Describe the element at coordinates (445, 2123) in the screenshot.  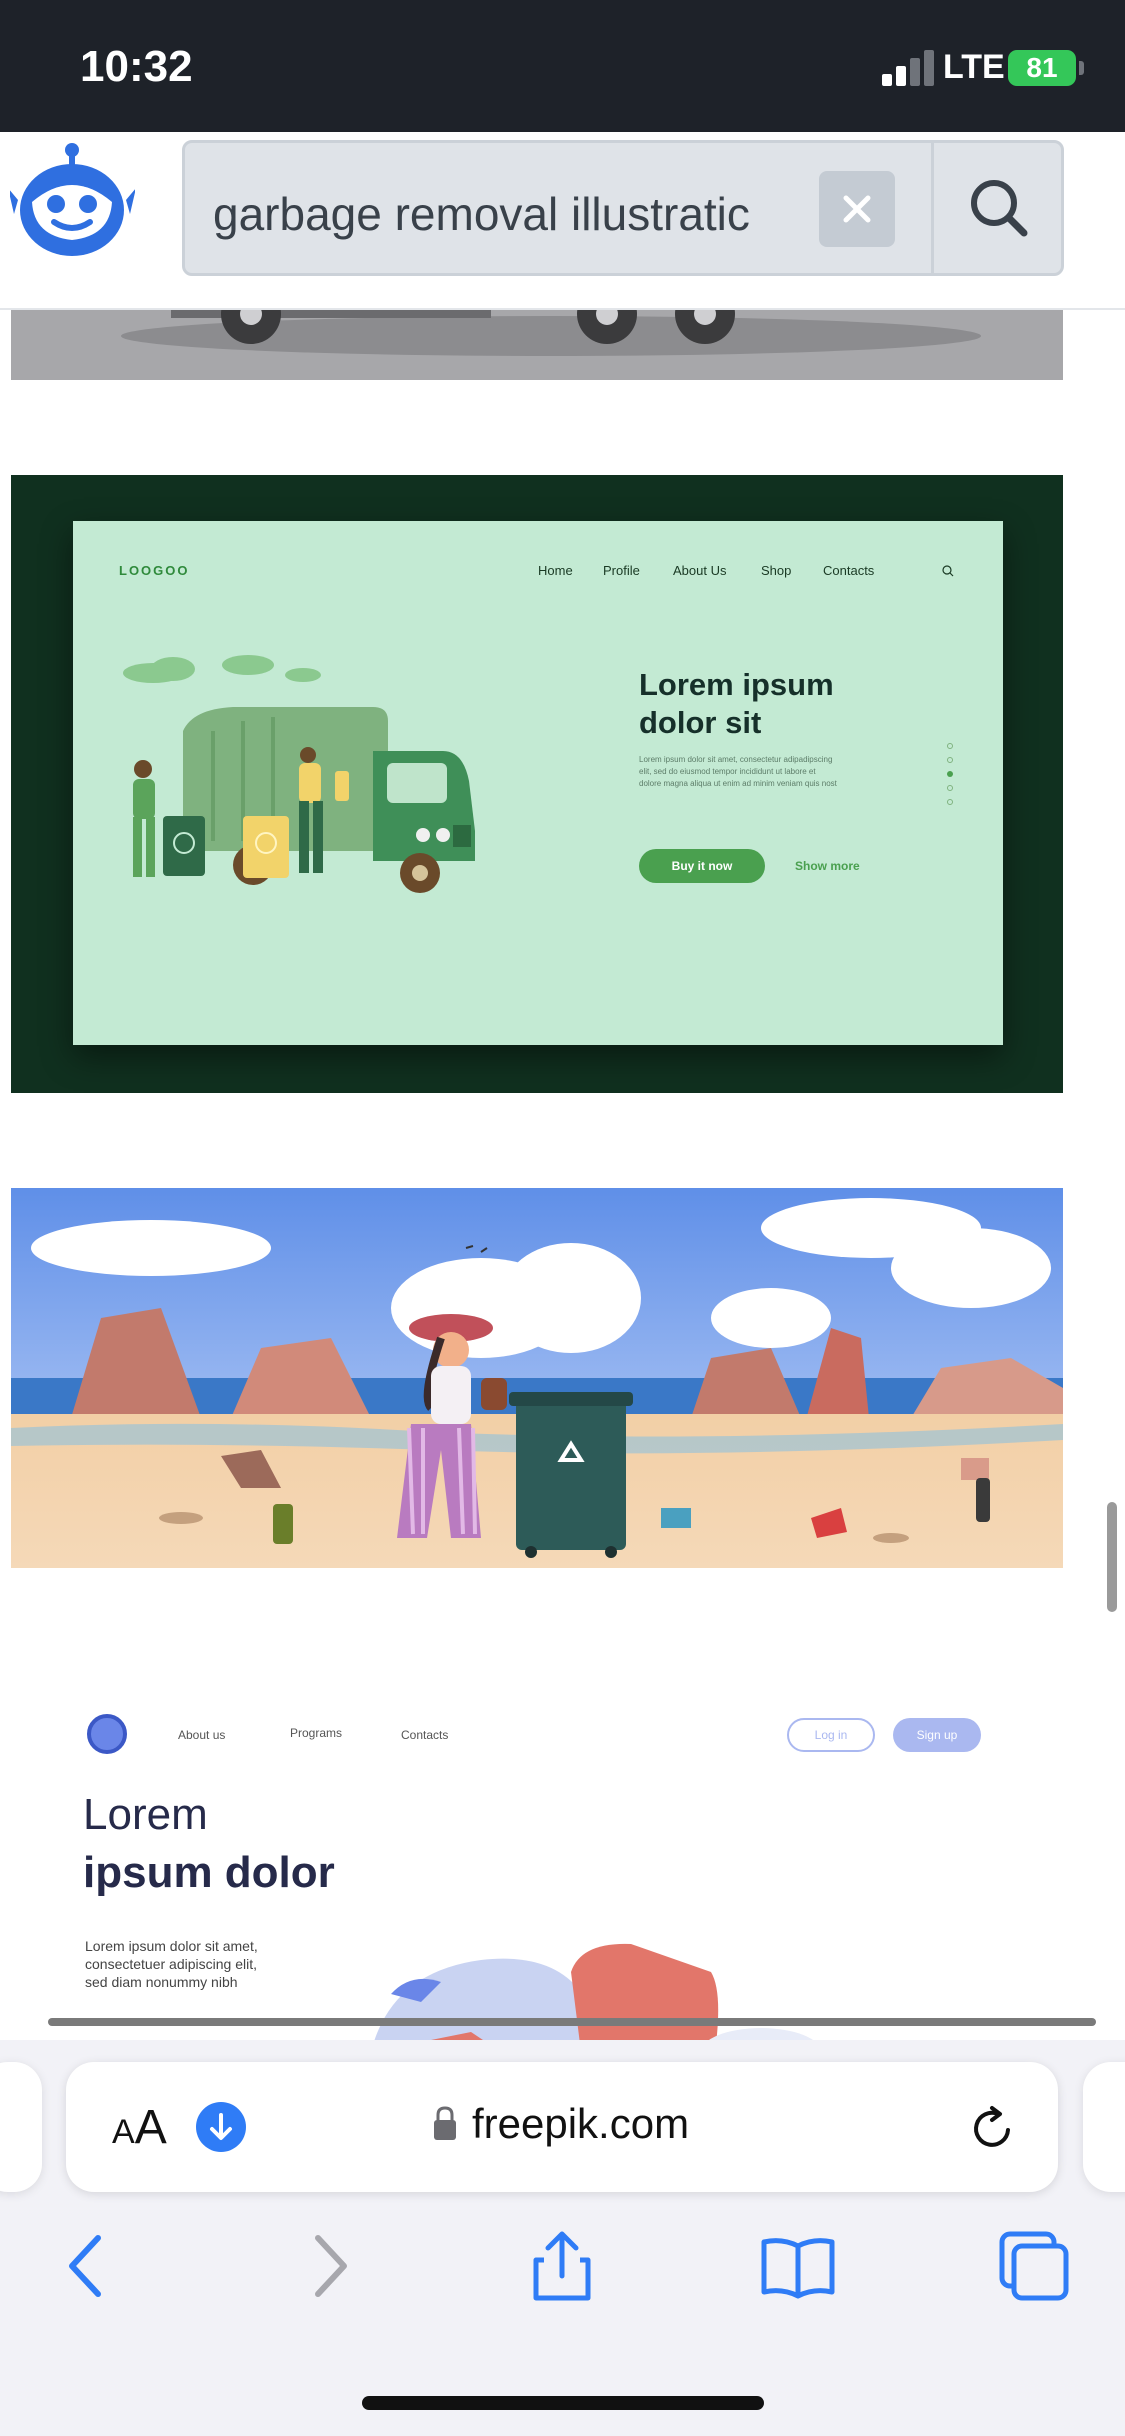
I see `lock-icon` at that location.